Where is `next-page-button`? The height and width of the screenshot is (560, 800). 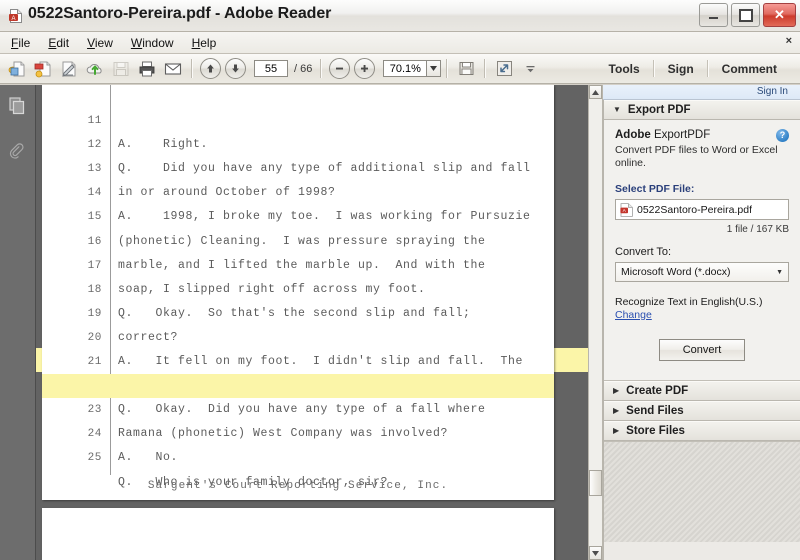
next-page-button is located at coordinates (235, 68).